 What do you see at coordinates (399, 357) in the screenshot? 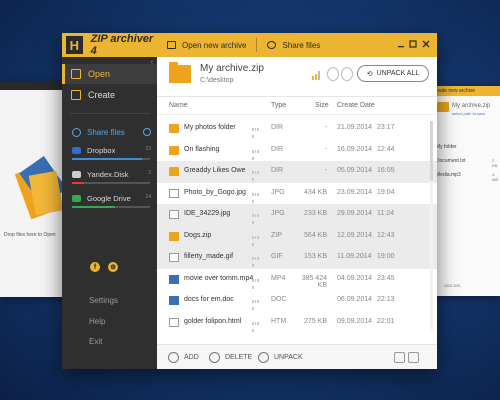
I see `list-view-icon` at bounding box center [399, 357].